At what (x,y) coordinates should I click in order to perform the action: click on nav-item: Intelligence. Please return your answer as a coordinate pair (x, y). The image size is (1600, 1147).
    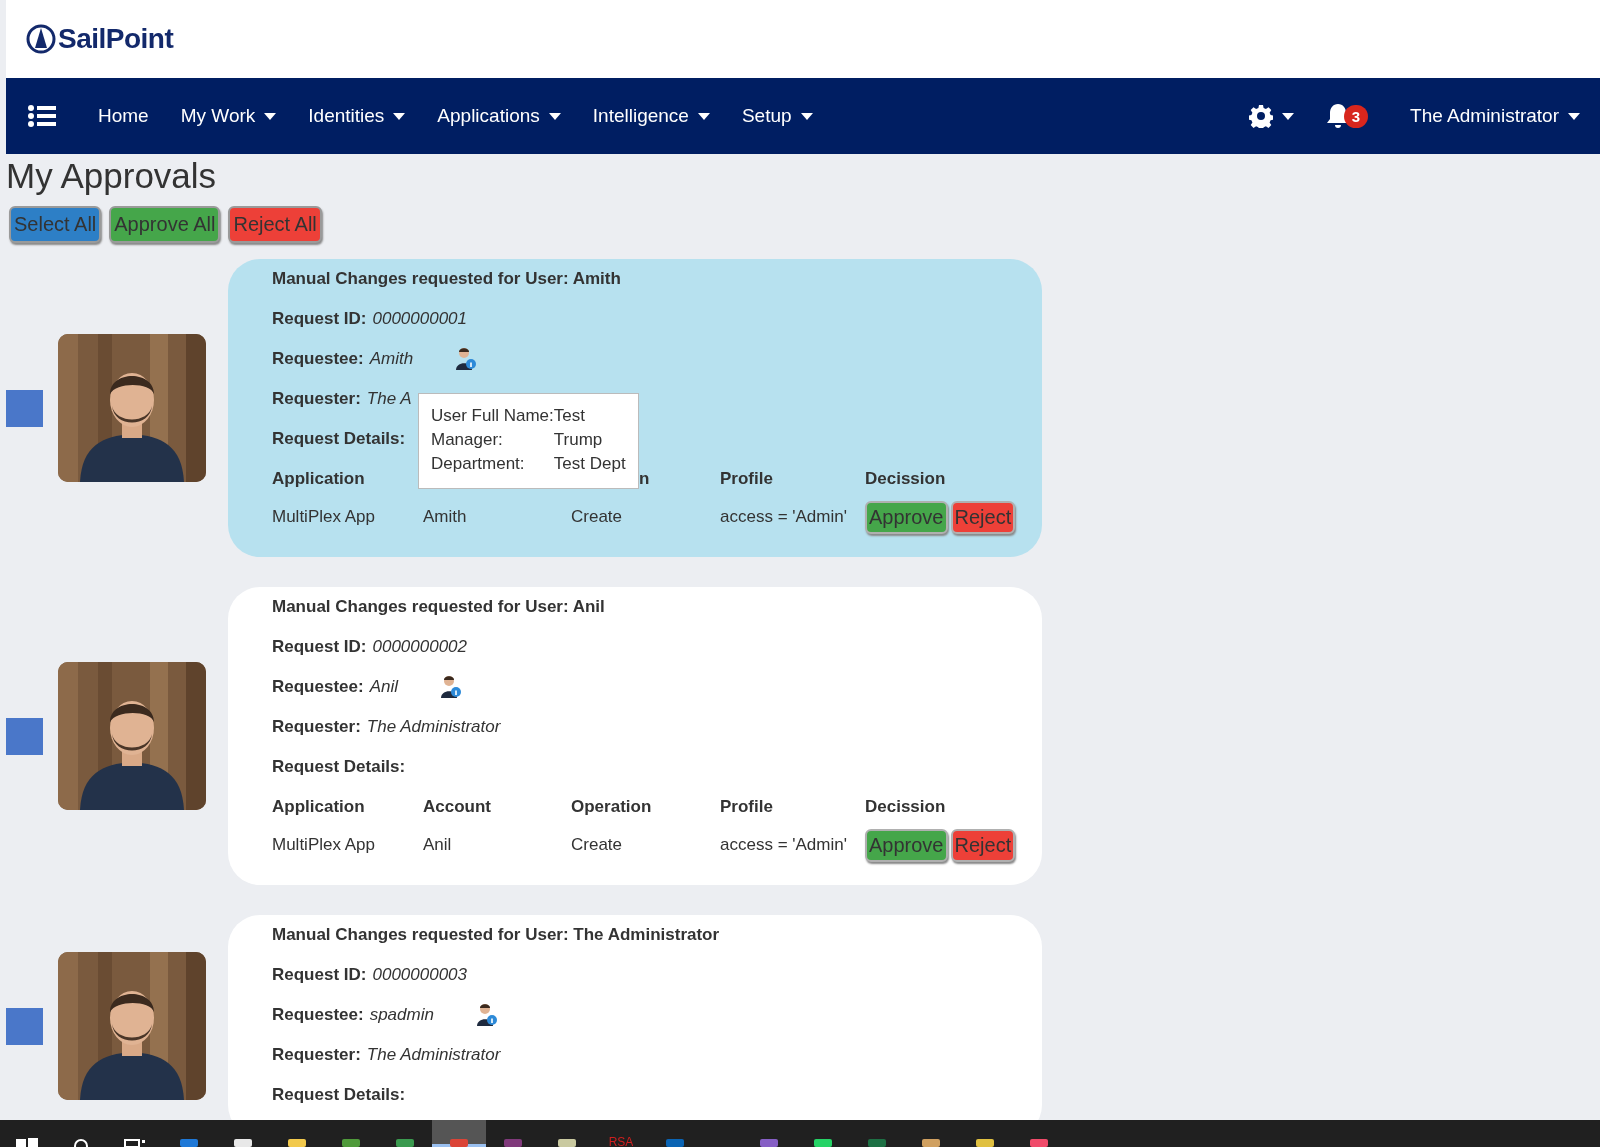
    Looking at the image, I should click on (651, 116).